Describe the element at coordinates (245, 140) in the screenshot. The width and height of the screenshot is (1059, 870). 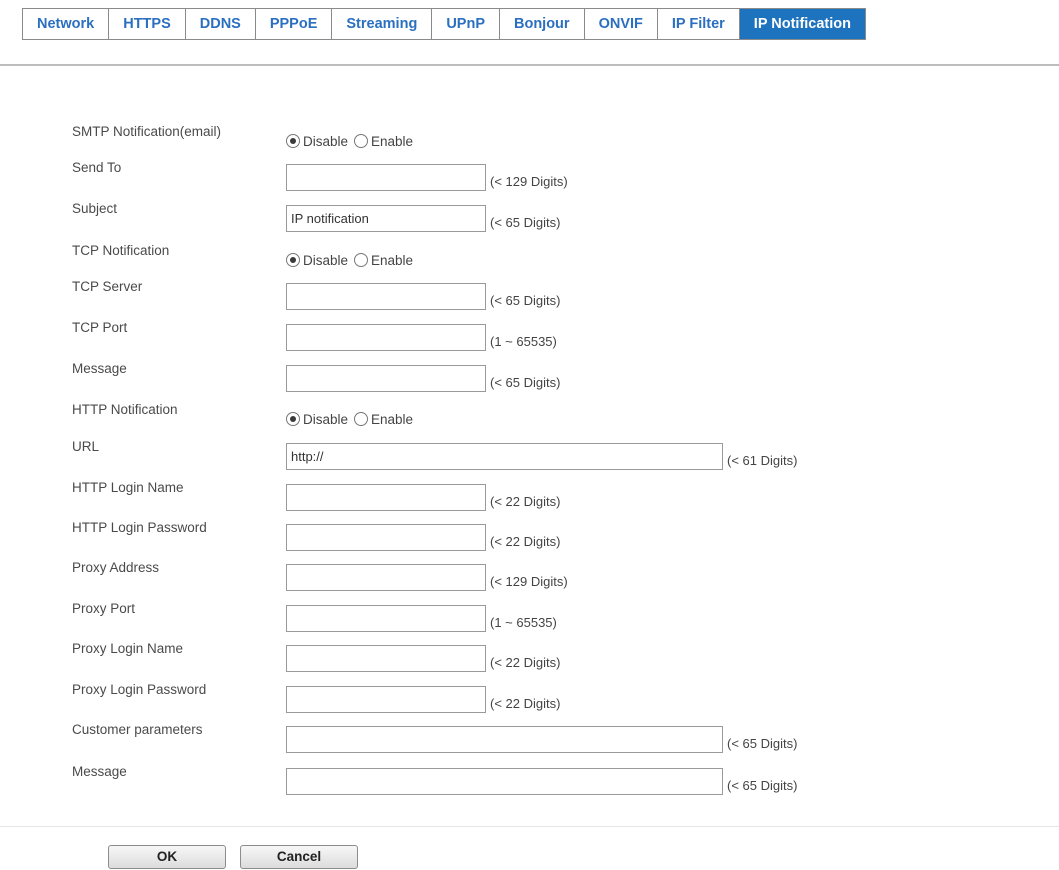
I see `smtp-notification-row: SMTP Notification(email) Disable Enable` at that location.